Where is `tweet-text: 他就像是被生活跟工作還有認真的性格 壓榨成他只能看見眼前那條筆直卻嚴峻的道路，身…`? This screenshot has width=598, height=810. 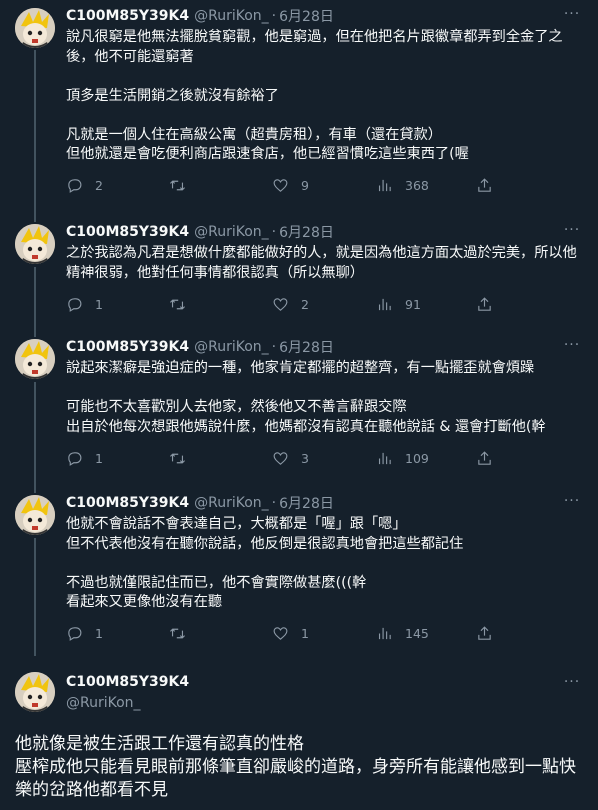
tweet-text: 他就像是被生活跟工作還有認真的性格 壓榨成他只能看見眼前那條筆直卻嚴峻的道路，身… is located at coordinates (295, 767).